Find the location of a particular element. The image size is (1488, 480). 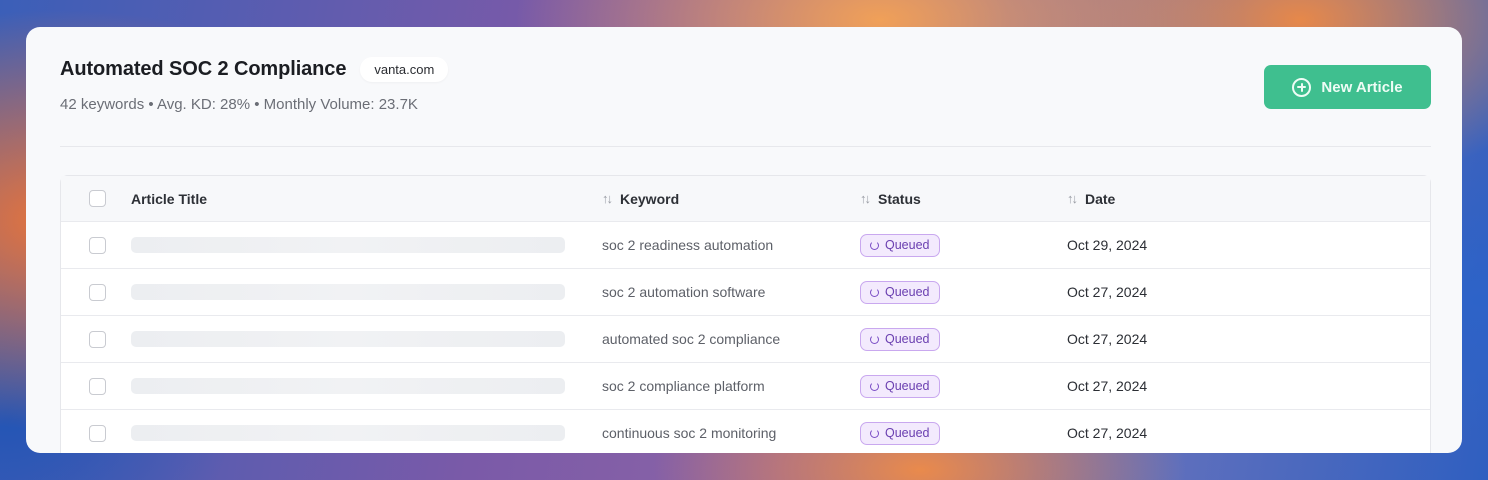

keyword-cell: soc 2 automation software is located at coordinates (684, 292).